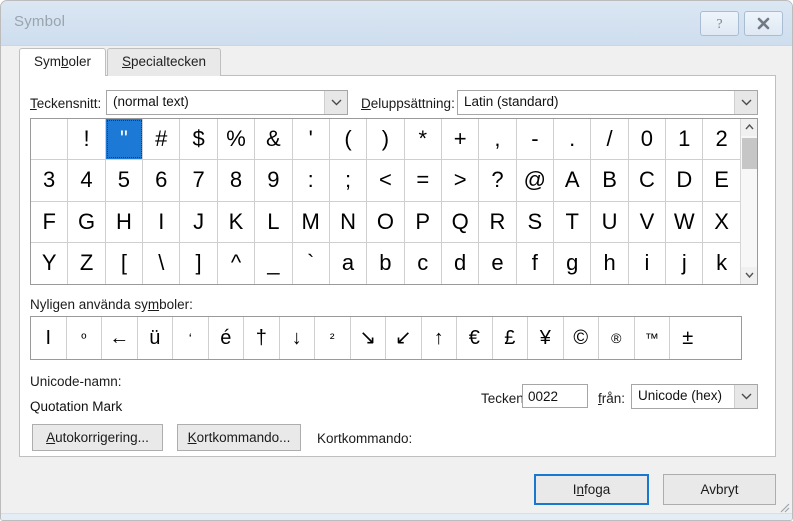  What do you see at coordinates (155, 338) in the screenshot?
I see `recent-symbol-cell: ü` at bounding box center [155, 338].